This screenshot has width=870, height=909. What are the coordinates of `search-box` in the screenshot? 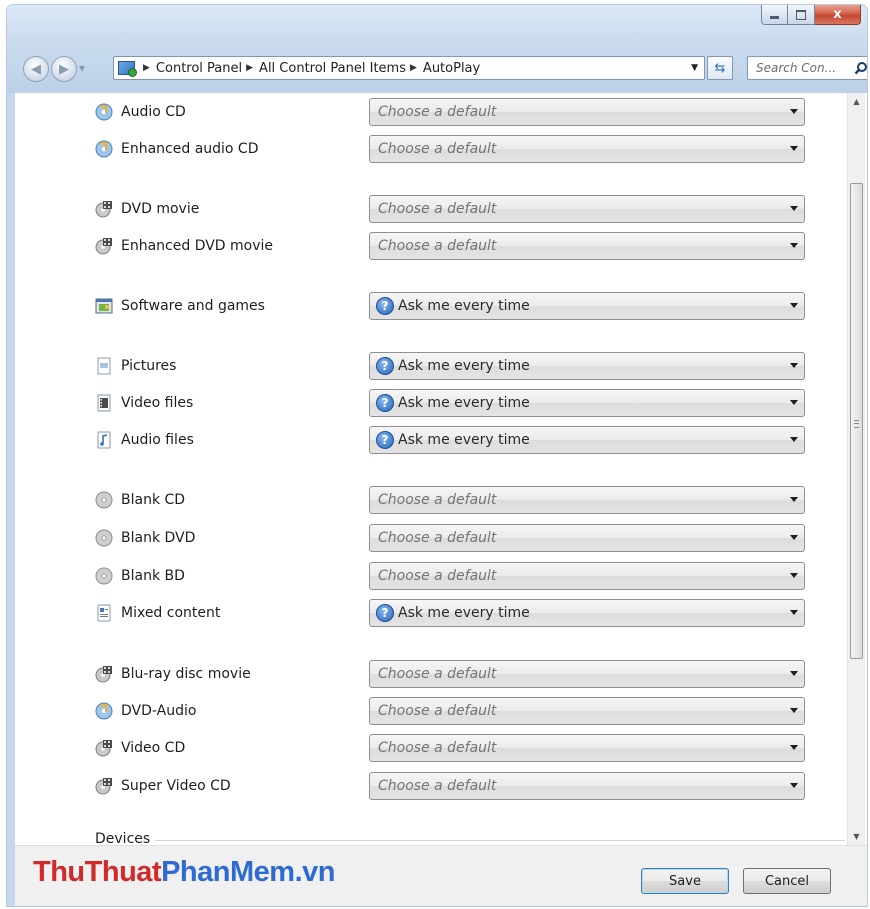 It's located at (807, 68).